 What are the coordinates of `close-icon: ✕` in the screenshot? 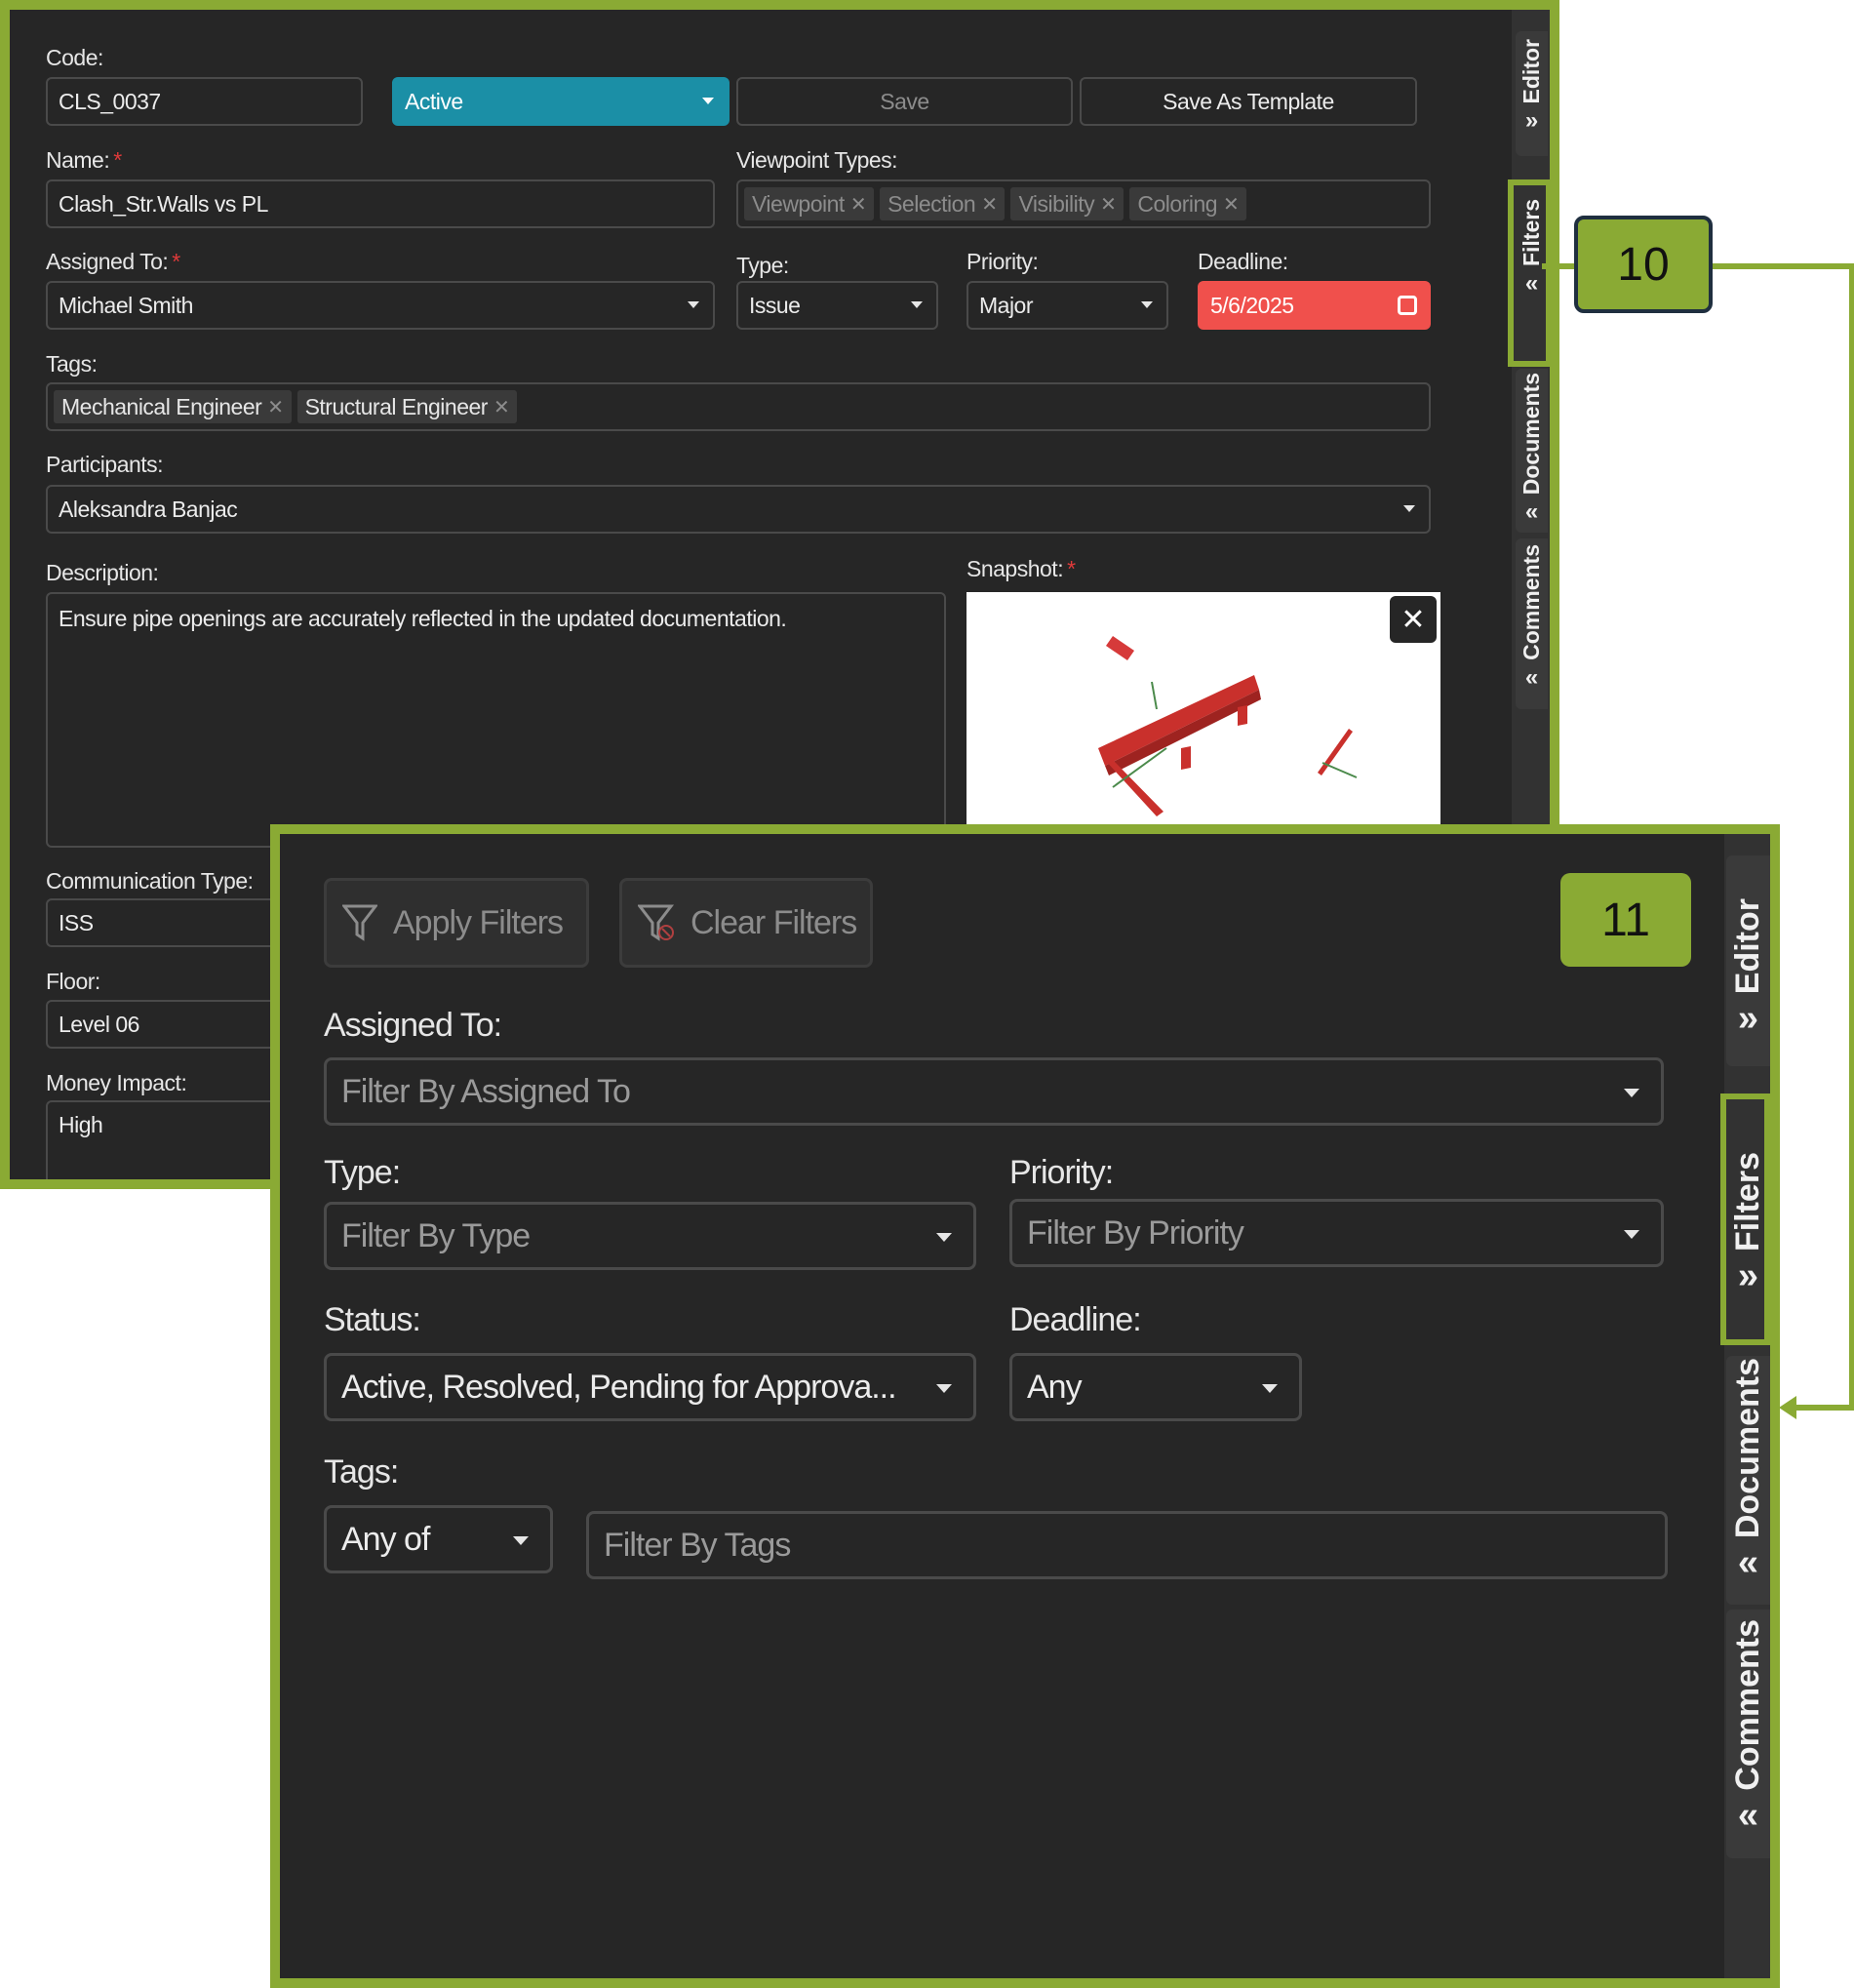 It's located at (1413, 619).